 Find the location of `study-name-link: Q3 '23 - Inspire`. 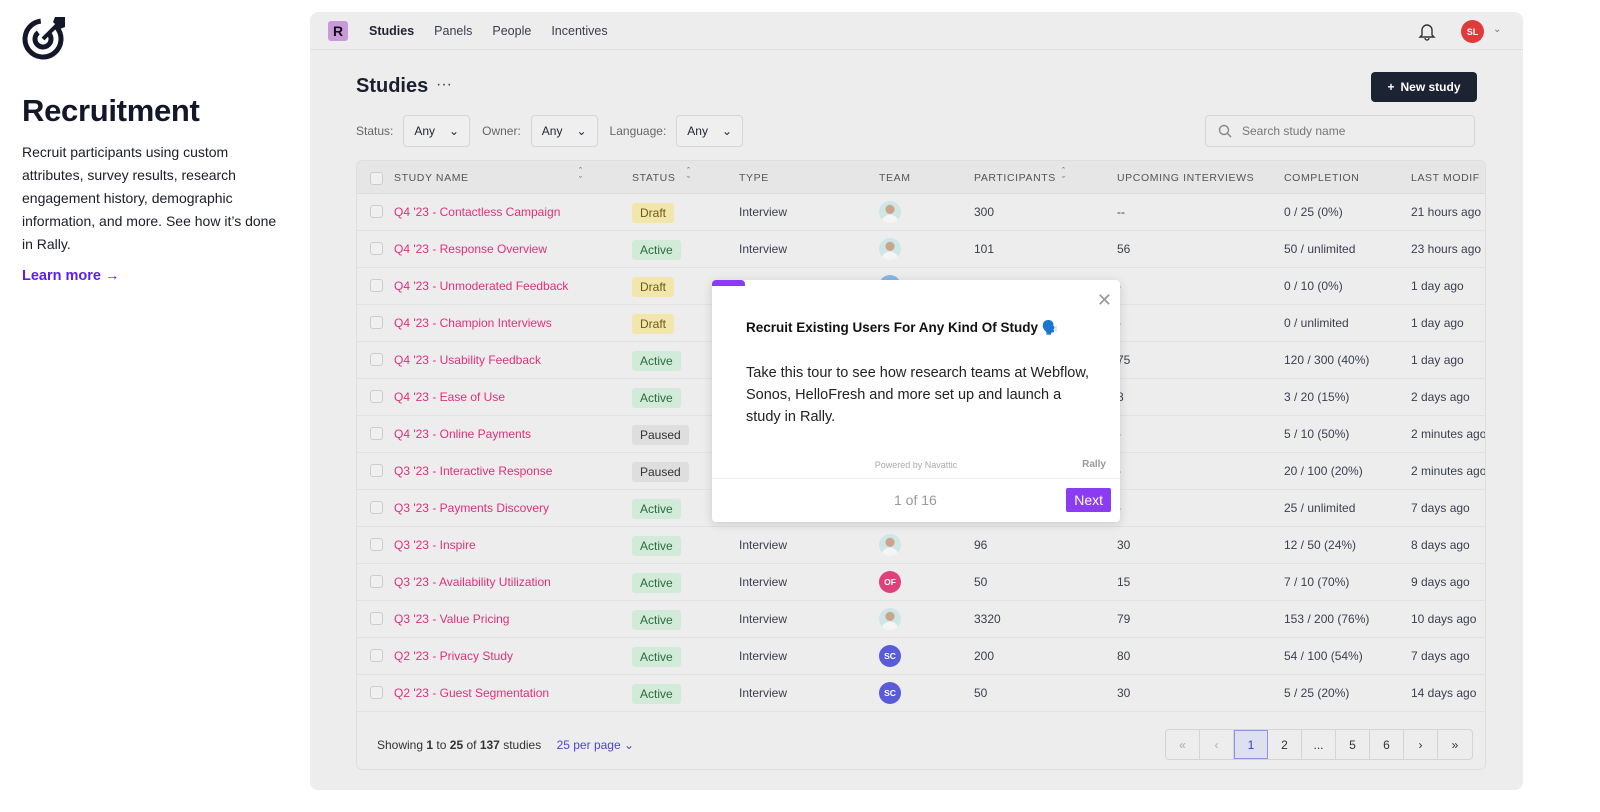

study-name-link: Q3 '23 - Inspire is located at coordinates (435, 545).